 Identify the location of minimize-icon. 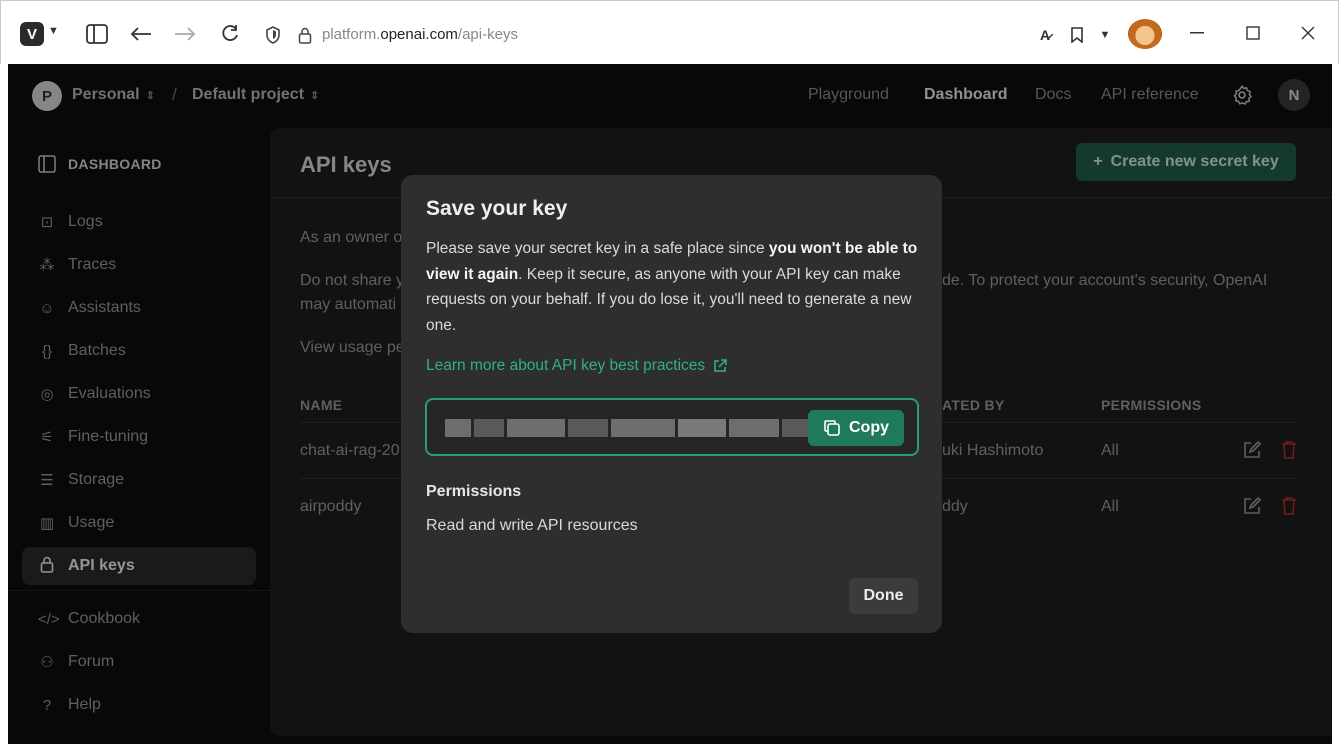
(1197, 33).